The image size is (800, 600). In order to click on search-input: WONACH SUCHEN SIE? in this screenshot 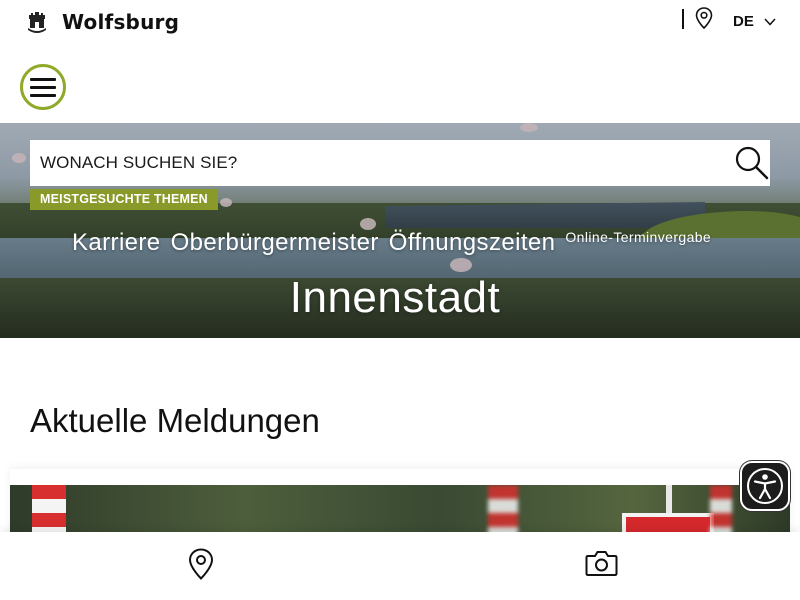, I will do `click(138, 163)`.